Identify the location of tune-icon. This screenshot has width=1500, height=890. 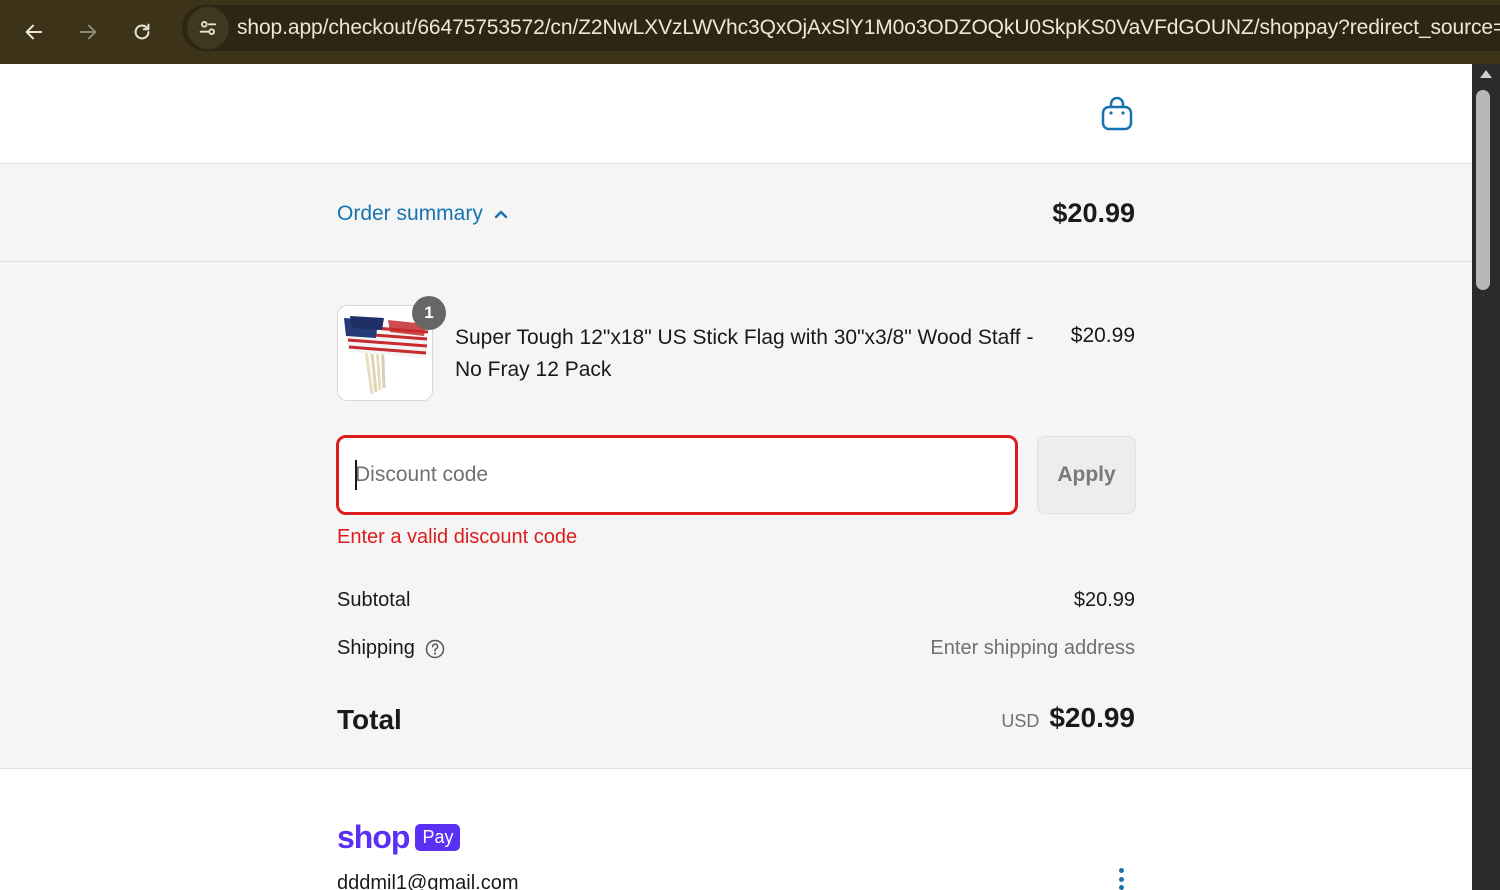
(208, 28).